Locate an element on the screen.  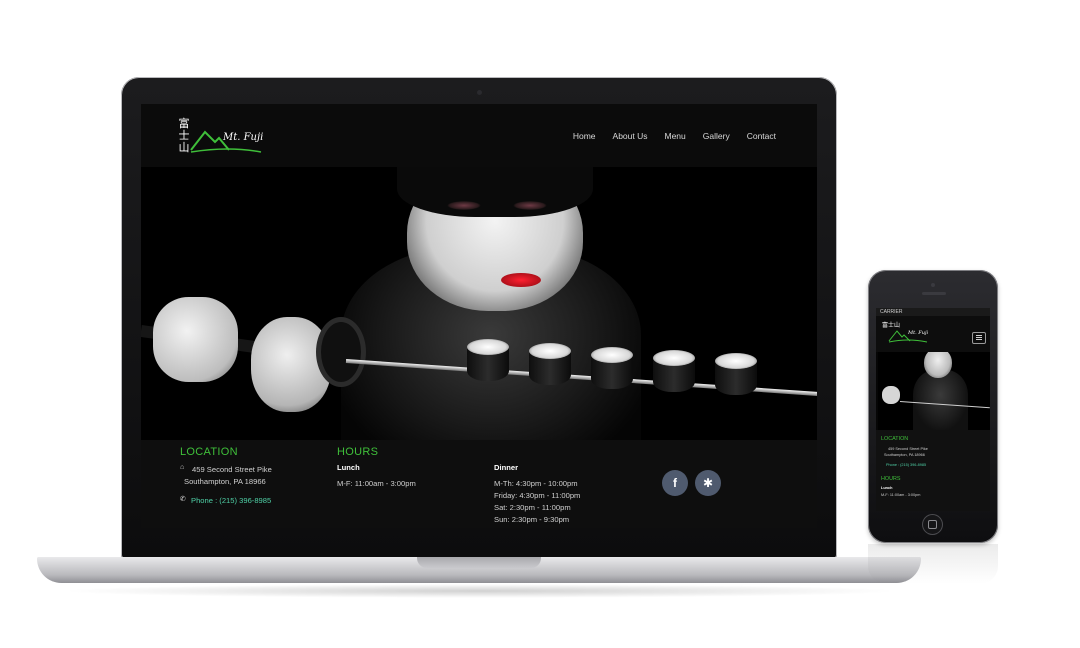
hero-hair is located at coordinates (495, 192).